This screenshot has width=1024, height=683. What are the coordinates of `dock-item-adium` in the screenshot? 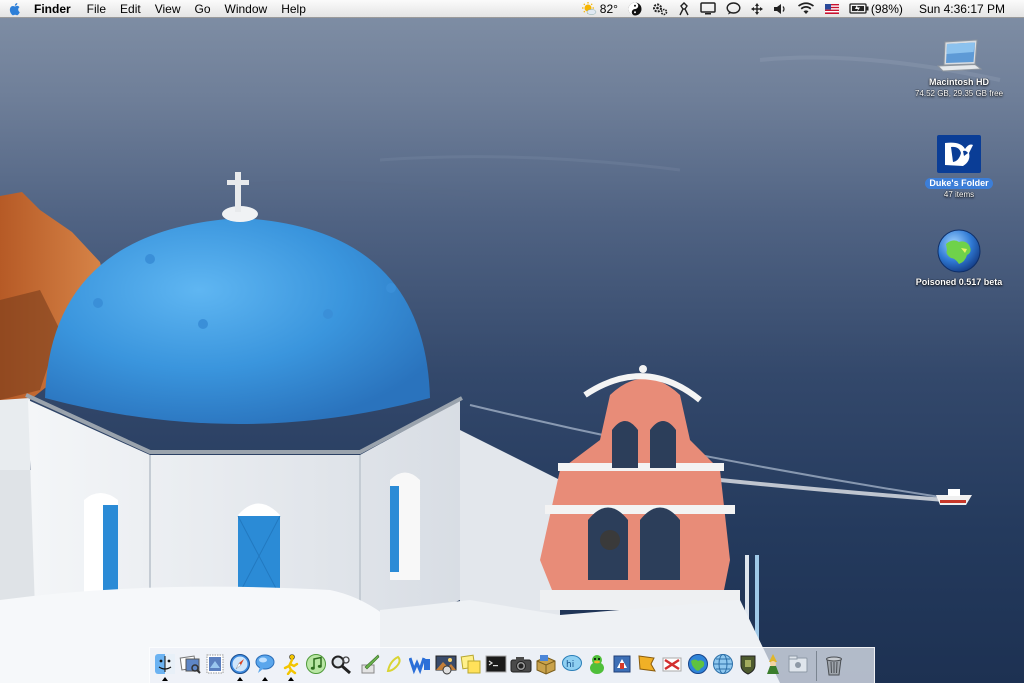 It's located at (596, 666).